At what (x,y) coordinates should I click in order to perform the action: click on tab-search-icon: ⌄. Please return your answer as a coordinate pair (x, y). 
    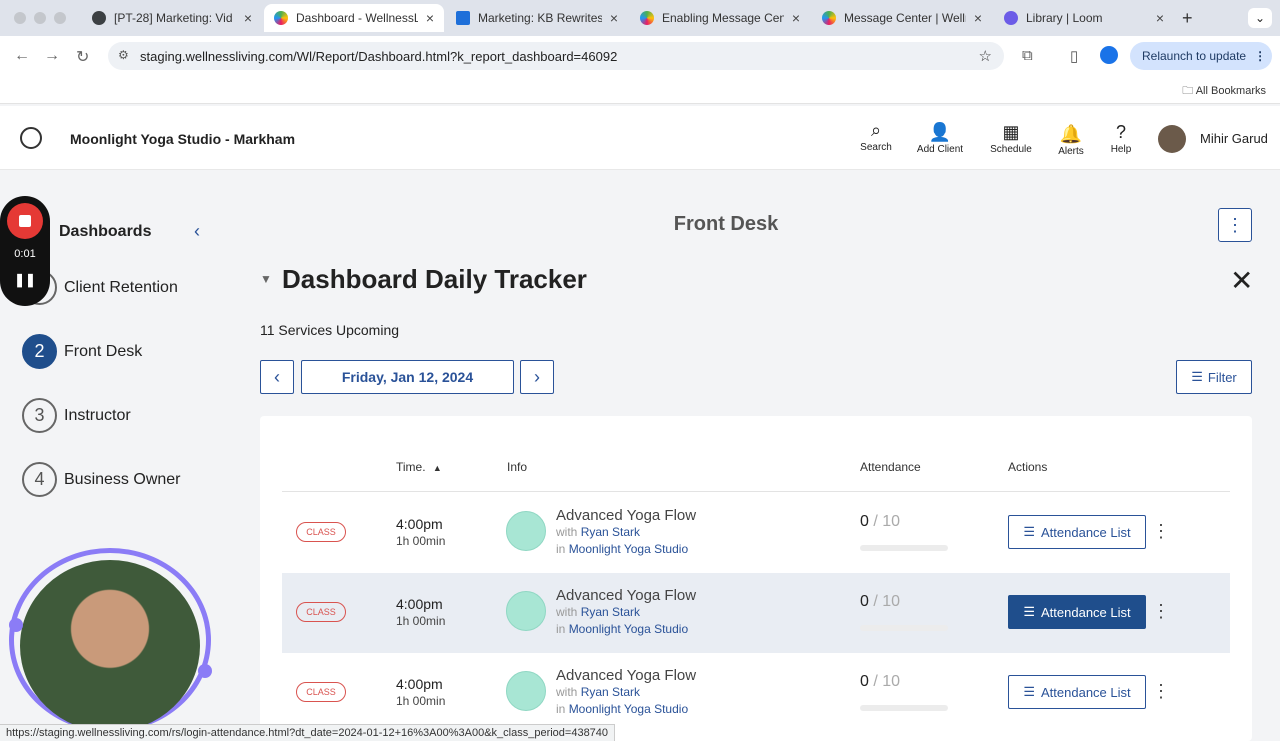
    Looking at the image, I should click on (1260, 18).